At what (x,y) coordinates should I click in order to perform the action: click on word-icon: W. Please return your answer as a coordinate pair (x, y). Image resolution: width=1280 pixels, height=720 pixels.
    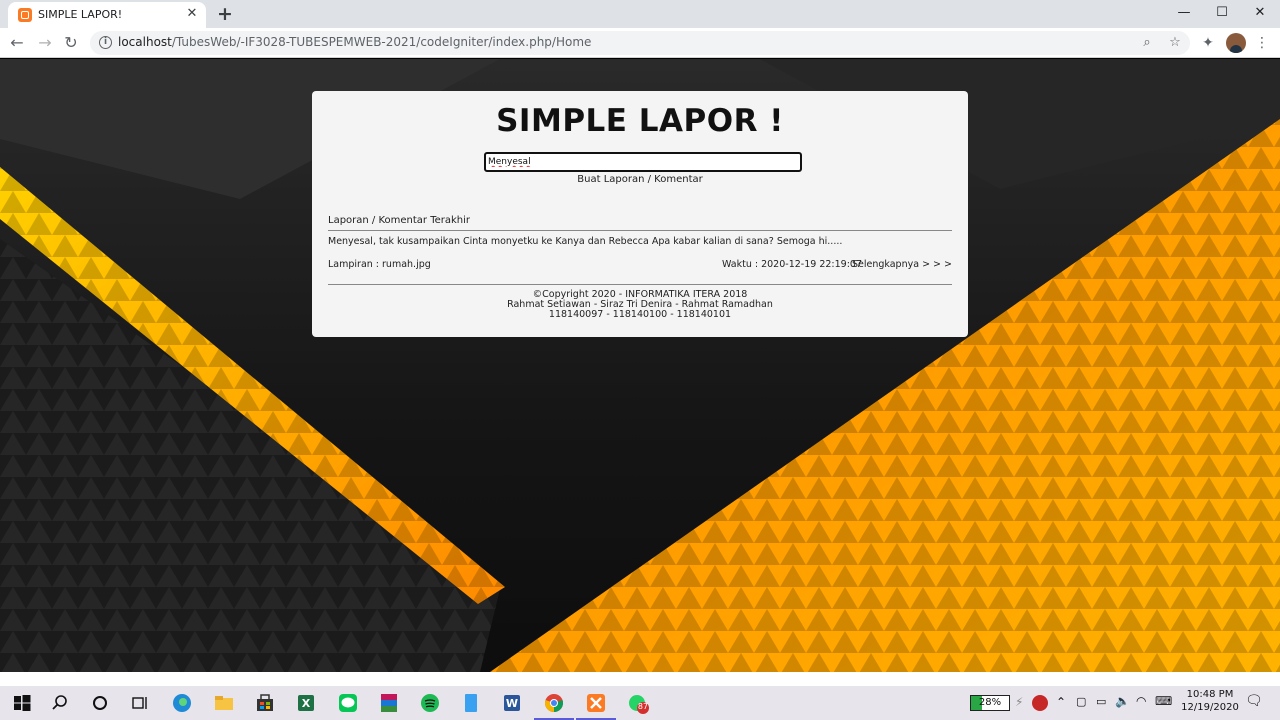
    Looking at the image, I should click on (512, 703).